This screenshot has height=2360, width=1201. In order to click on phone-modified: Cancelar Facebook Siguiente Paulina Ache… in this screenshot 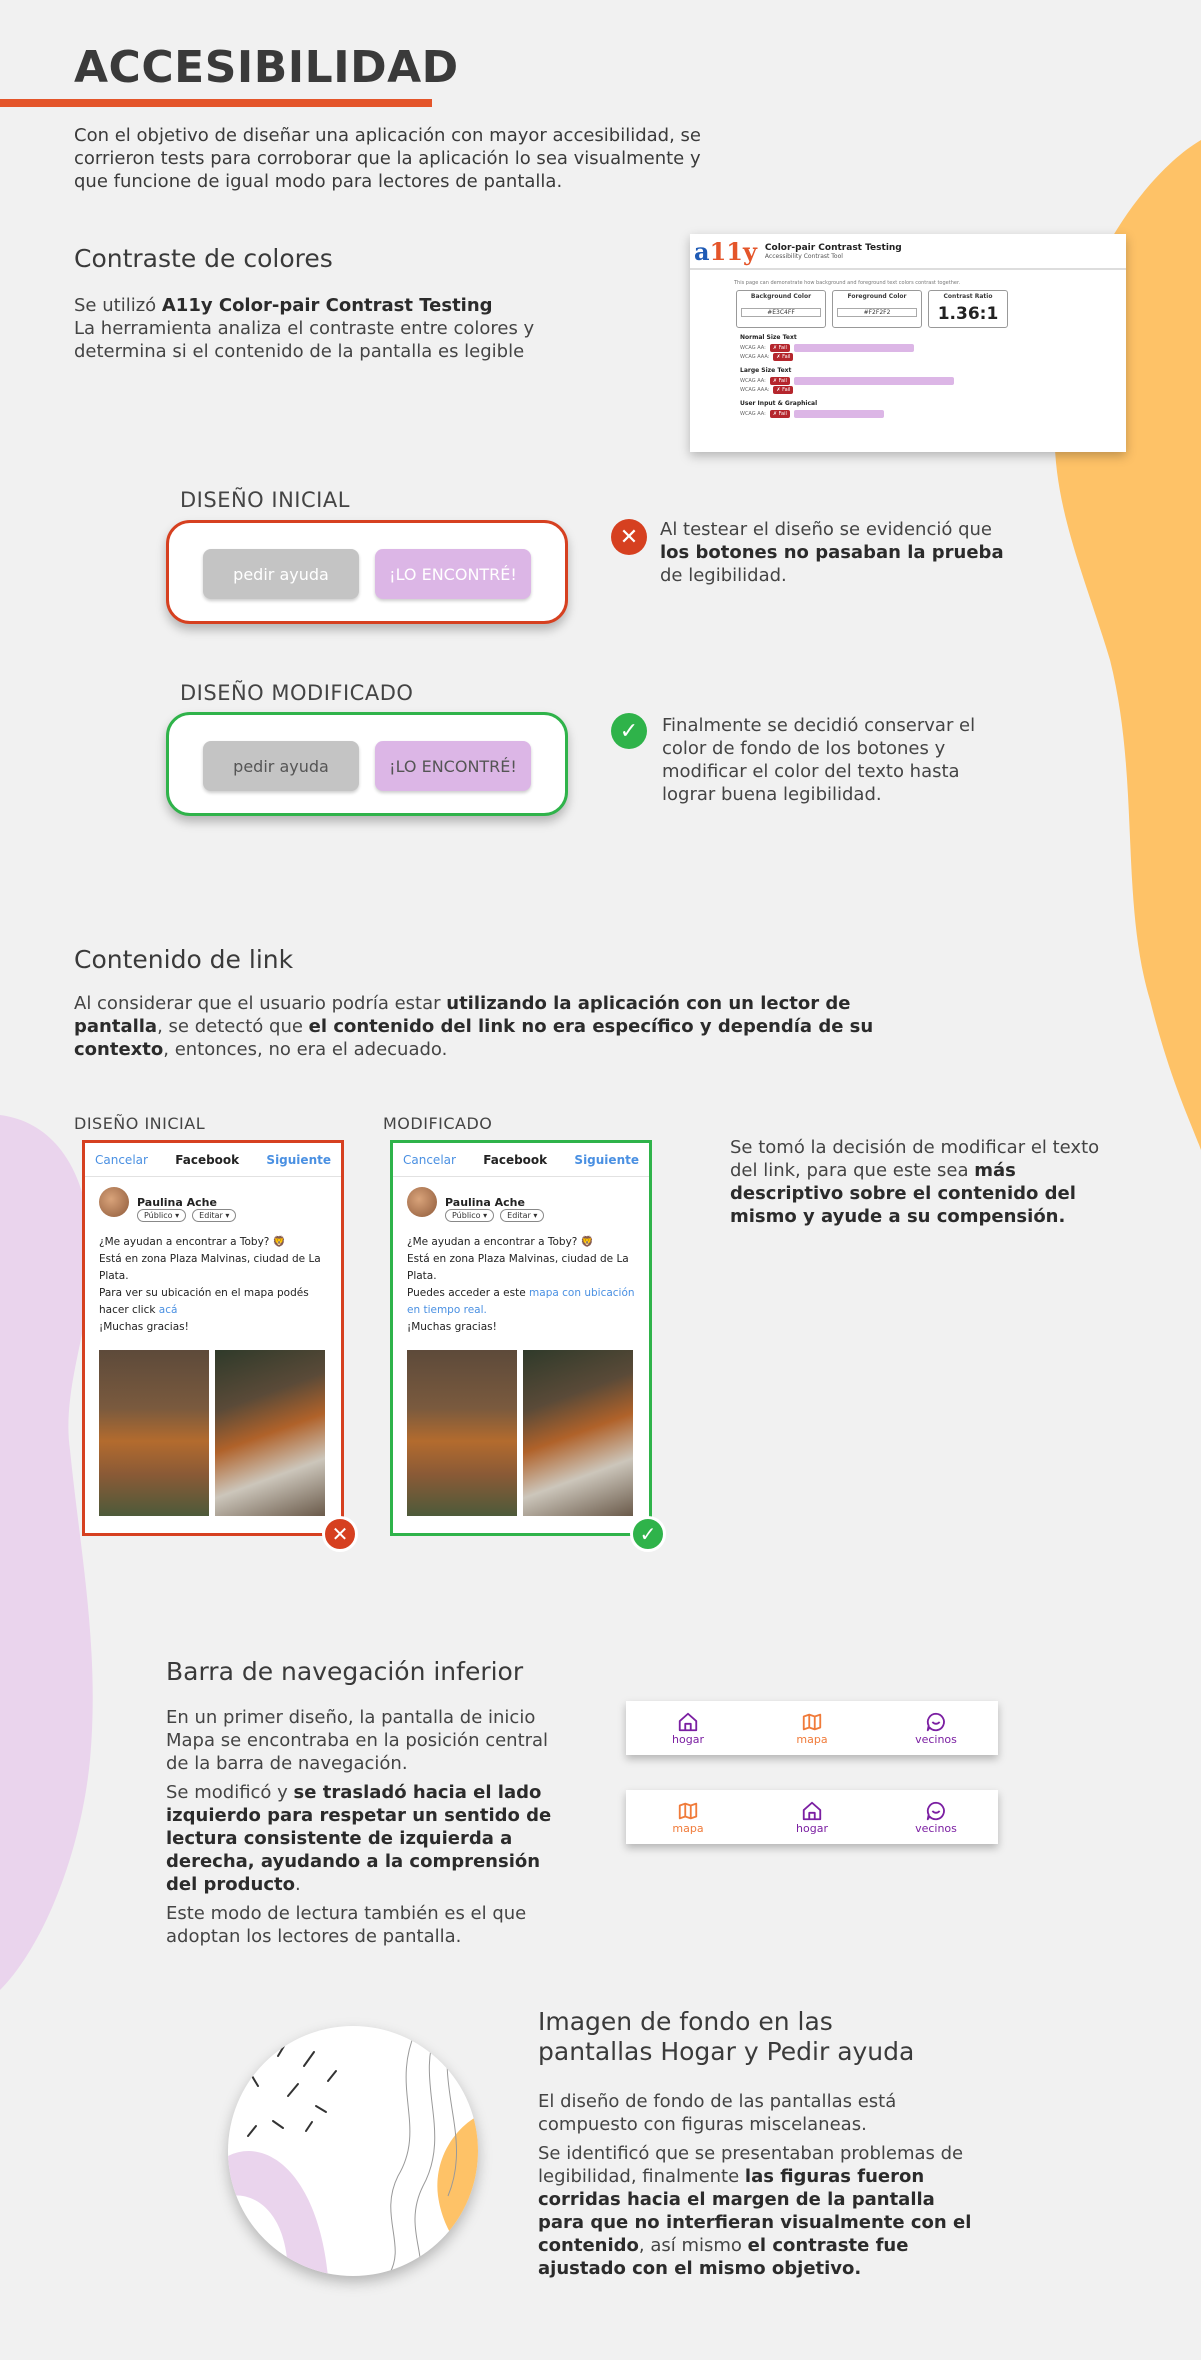, I will do `click(521, 1338)`.